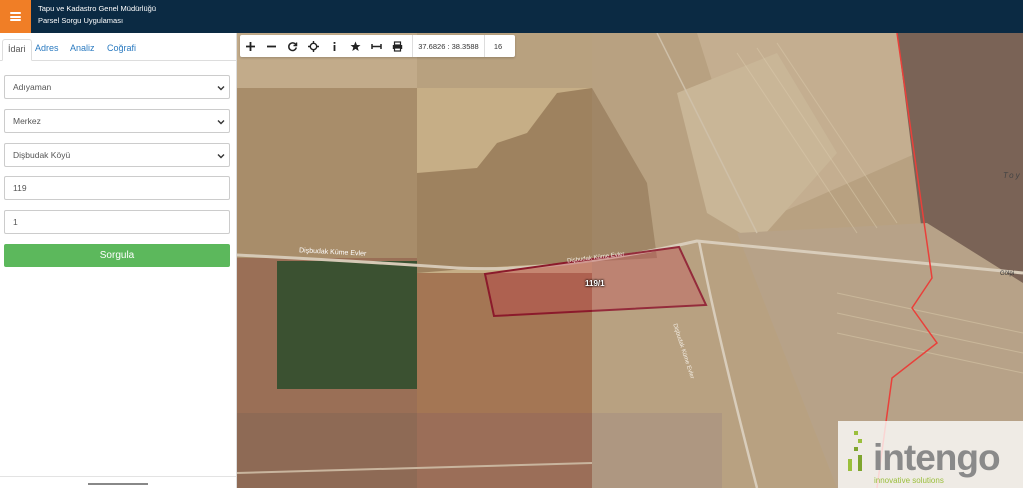 This screenshot has width=1023, height=488. I want to click on locate-button, so click(313, 46).